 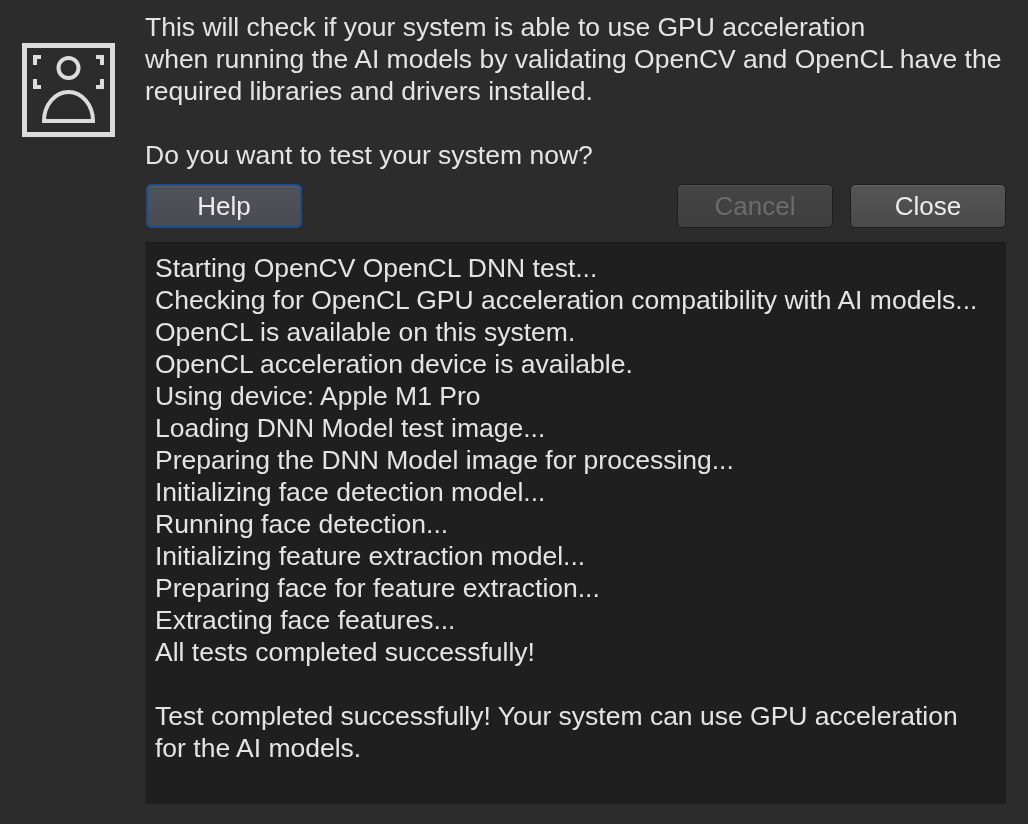 What do you see at coordinates (369, 155) in the screenshot?
I see `question-text: Do you want to test your system now?` at bounding box center [369, 155].